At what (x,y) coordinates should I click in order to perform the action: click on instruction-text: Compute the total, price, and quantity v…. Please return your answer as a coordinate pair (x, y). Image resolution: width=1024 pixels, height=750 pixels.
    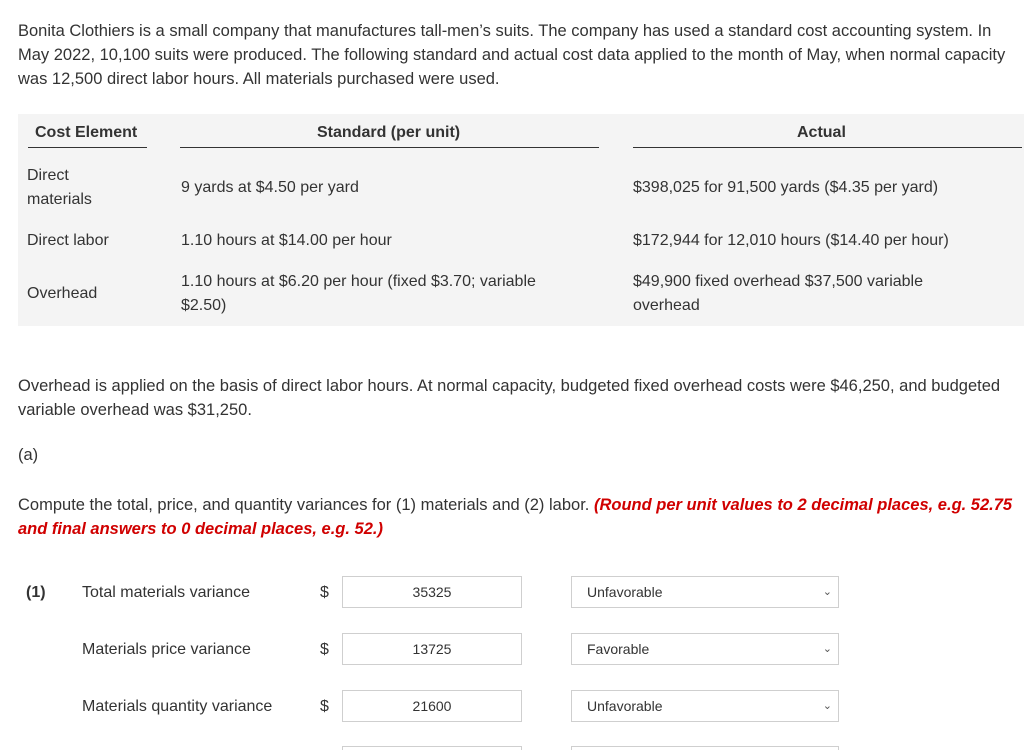
    Looking at the image, I should click on (304, 505).